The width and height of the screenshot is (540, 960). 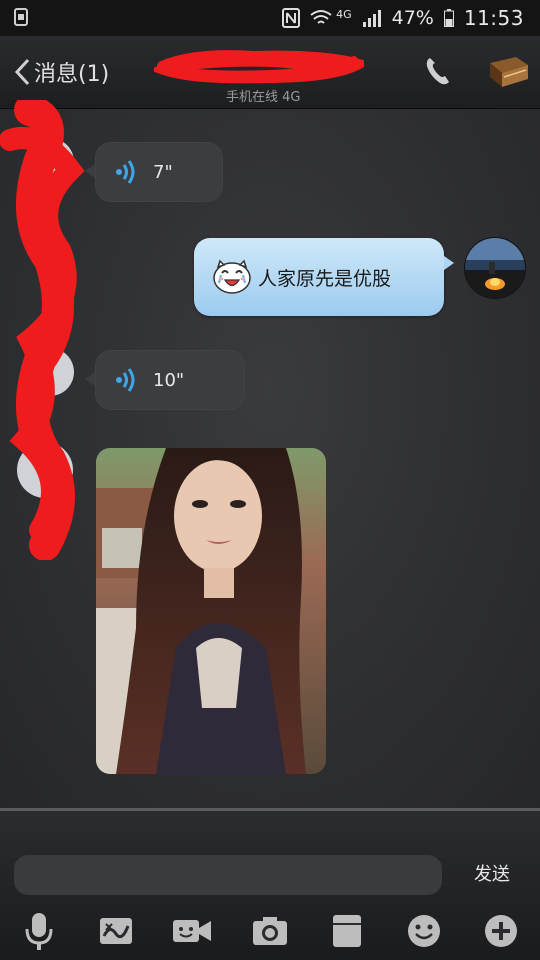 I want to click on text-message-outgoing: 人家原先是优股, so click(x=324, y=277).